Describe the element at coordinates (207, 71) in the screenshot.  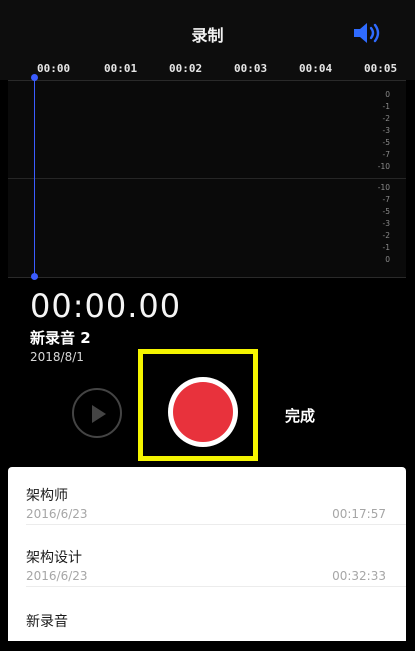
I see `timeline-ruler: 00:00 00:01 00:02 00:03 00:04 00:05` at that location.